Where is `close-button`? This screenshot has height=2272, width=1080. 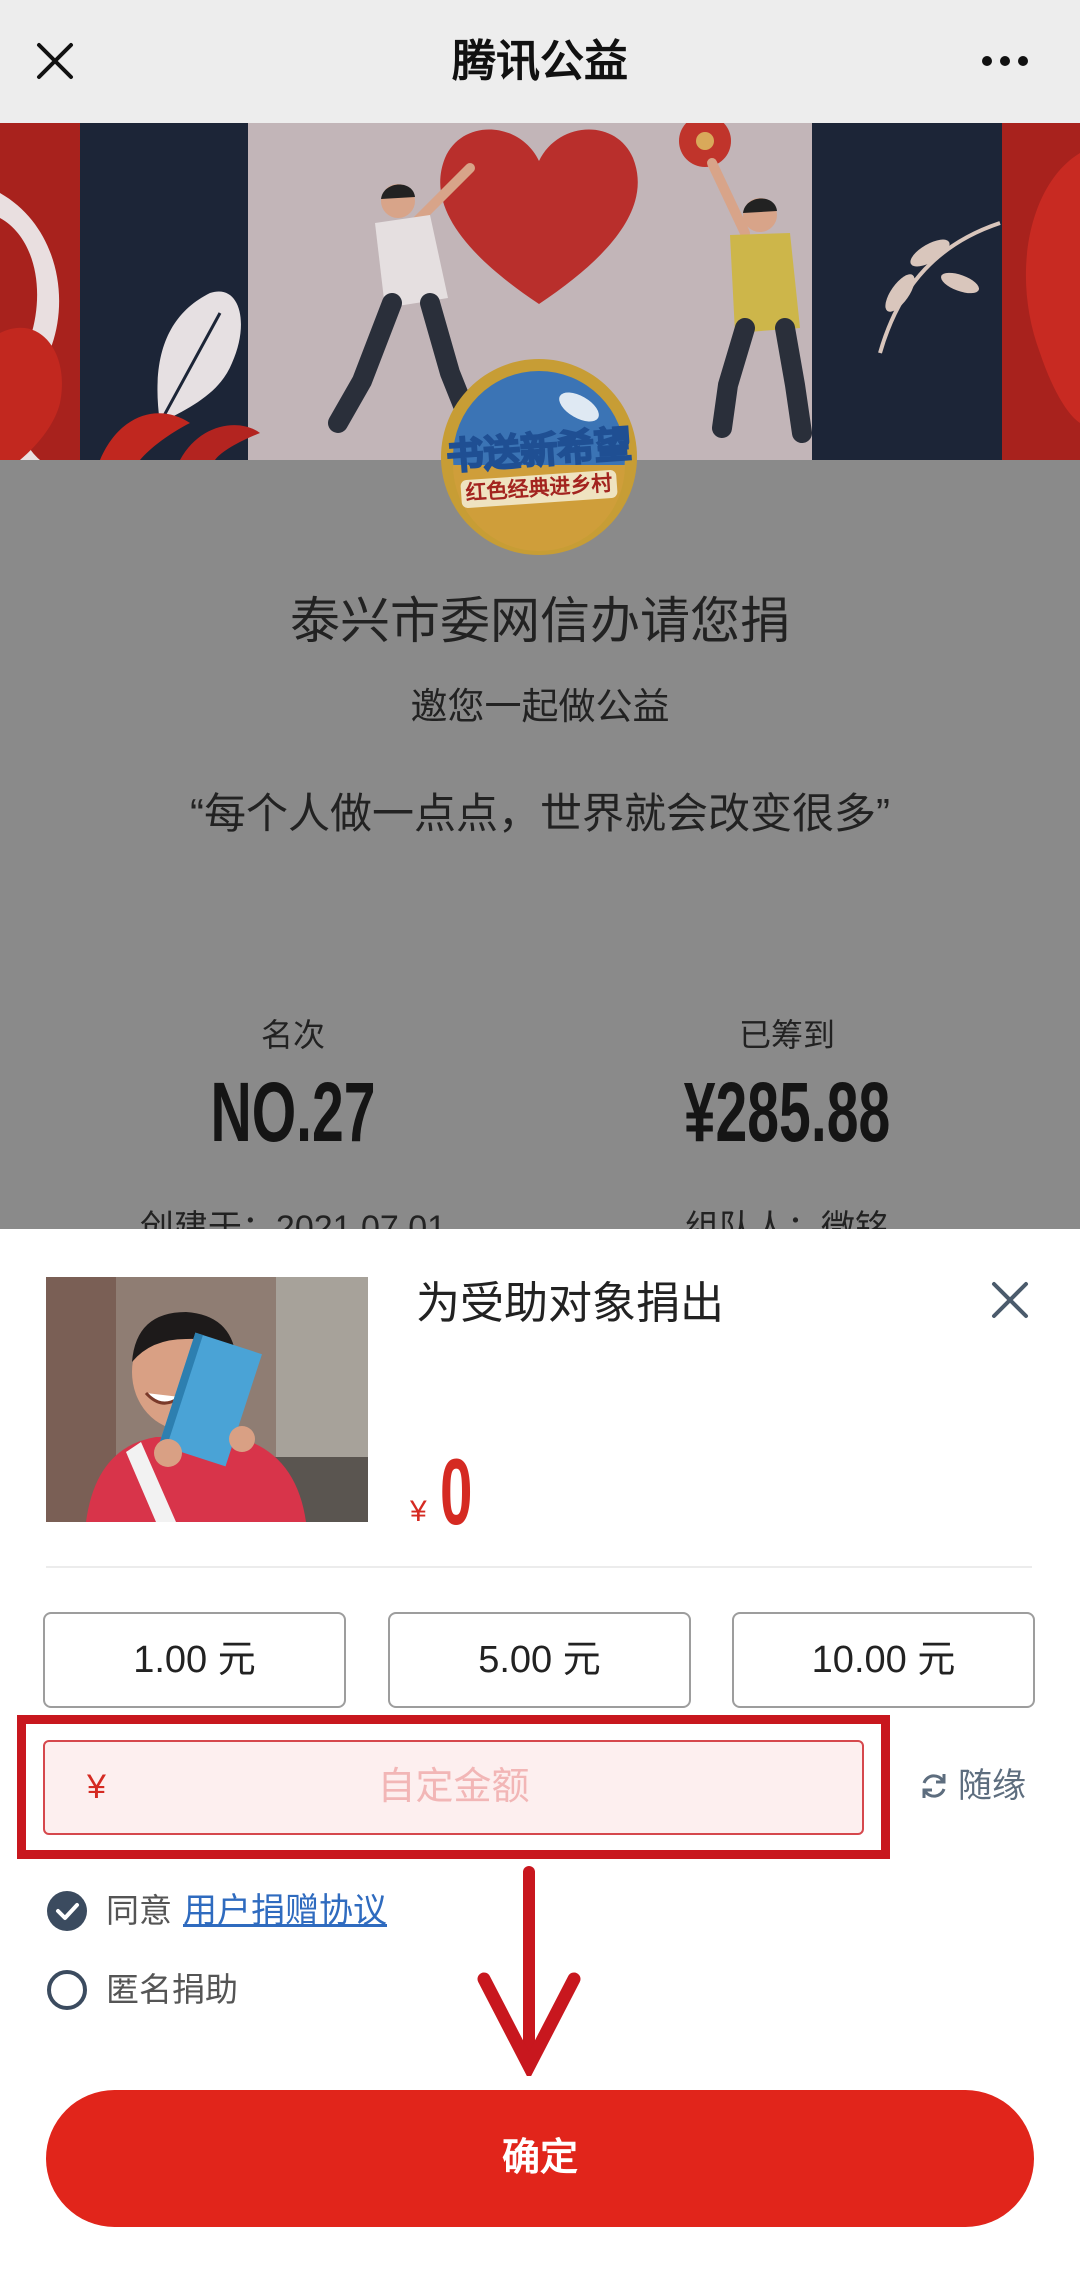 close-button is located at coordinates (55, 61).